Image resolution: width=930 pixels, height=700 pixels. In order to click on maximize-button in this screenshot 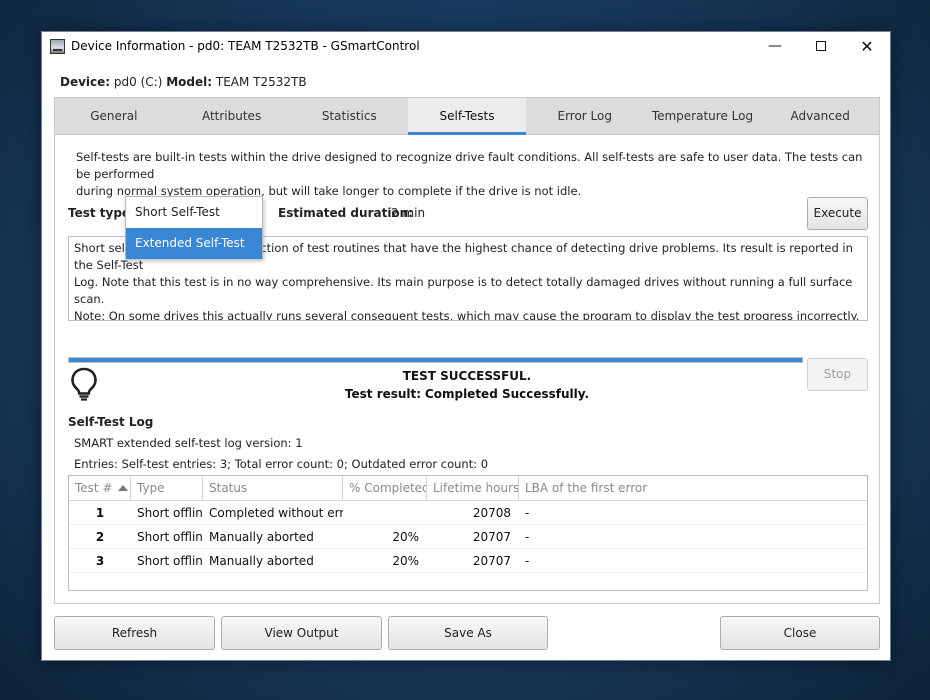, I will do `click(821, 46)`.